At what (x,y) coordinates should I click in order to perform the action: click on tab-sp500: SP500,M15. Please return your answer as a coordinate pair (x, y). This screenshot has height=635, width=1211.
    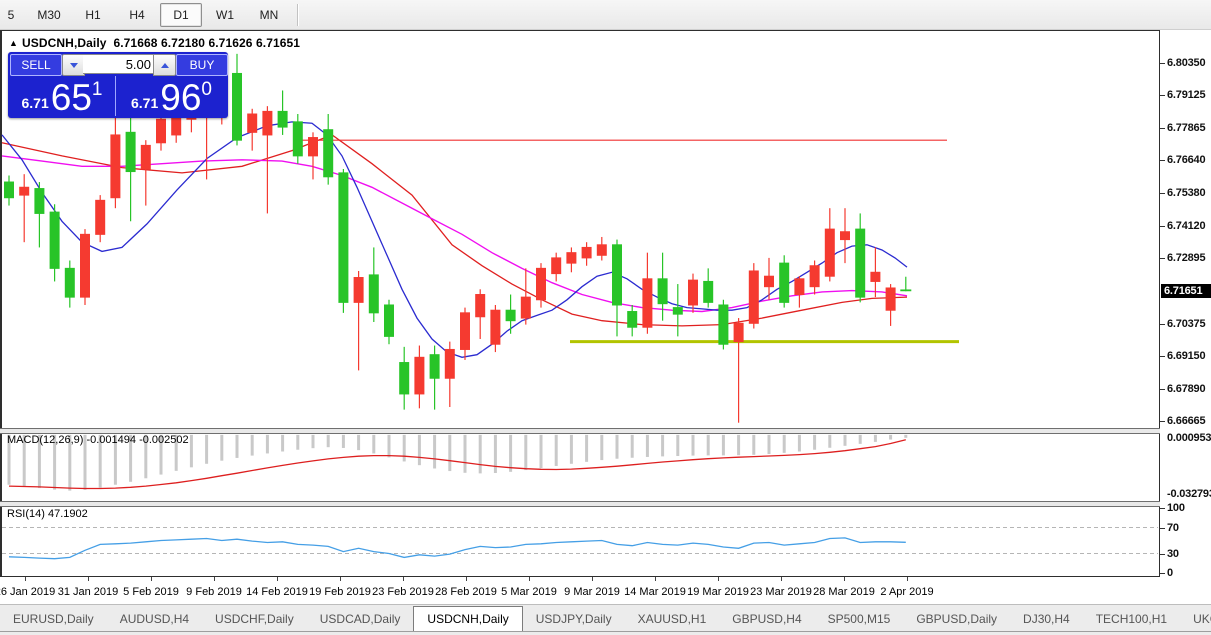
    Looking at the image, I should click on (859, 618).